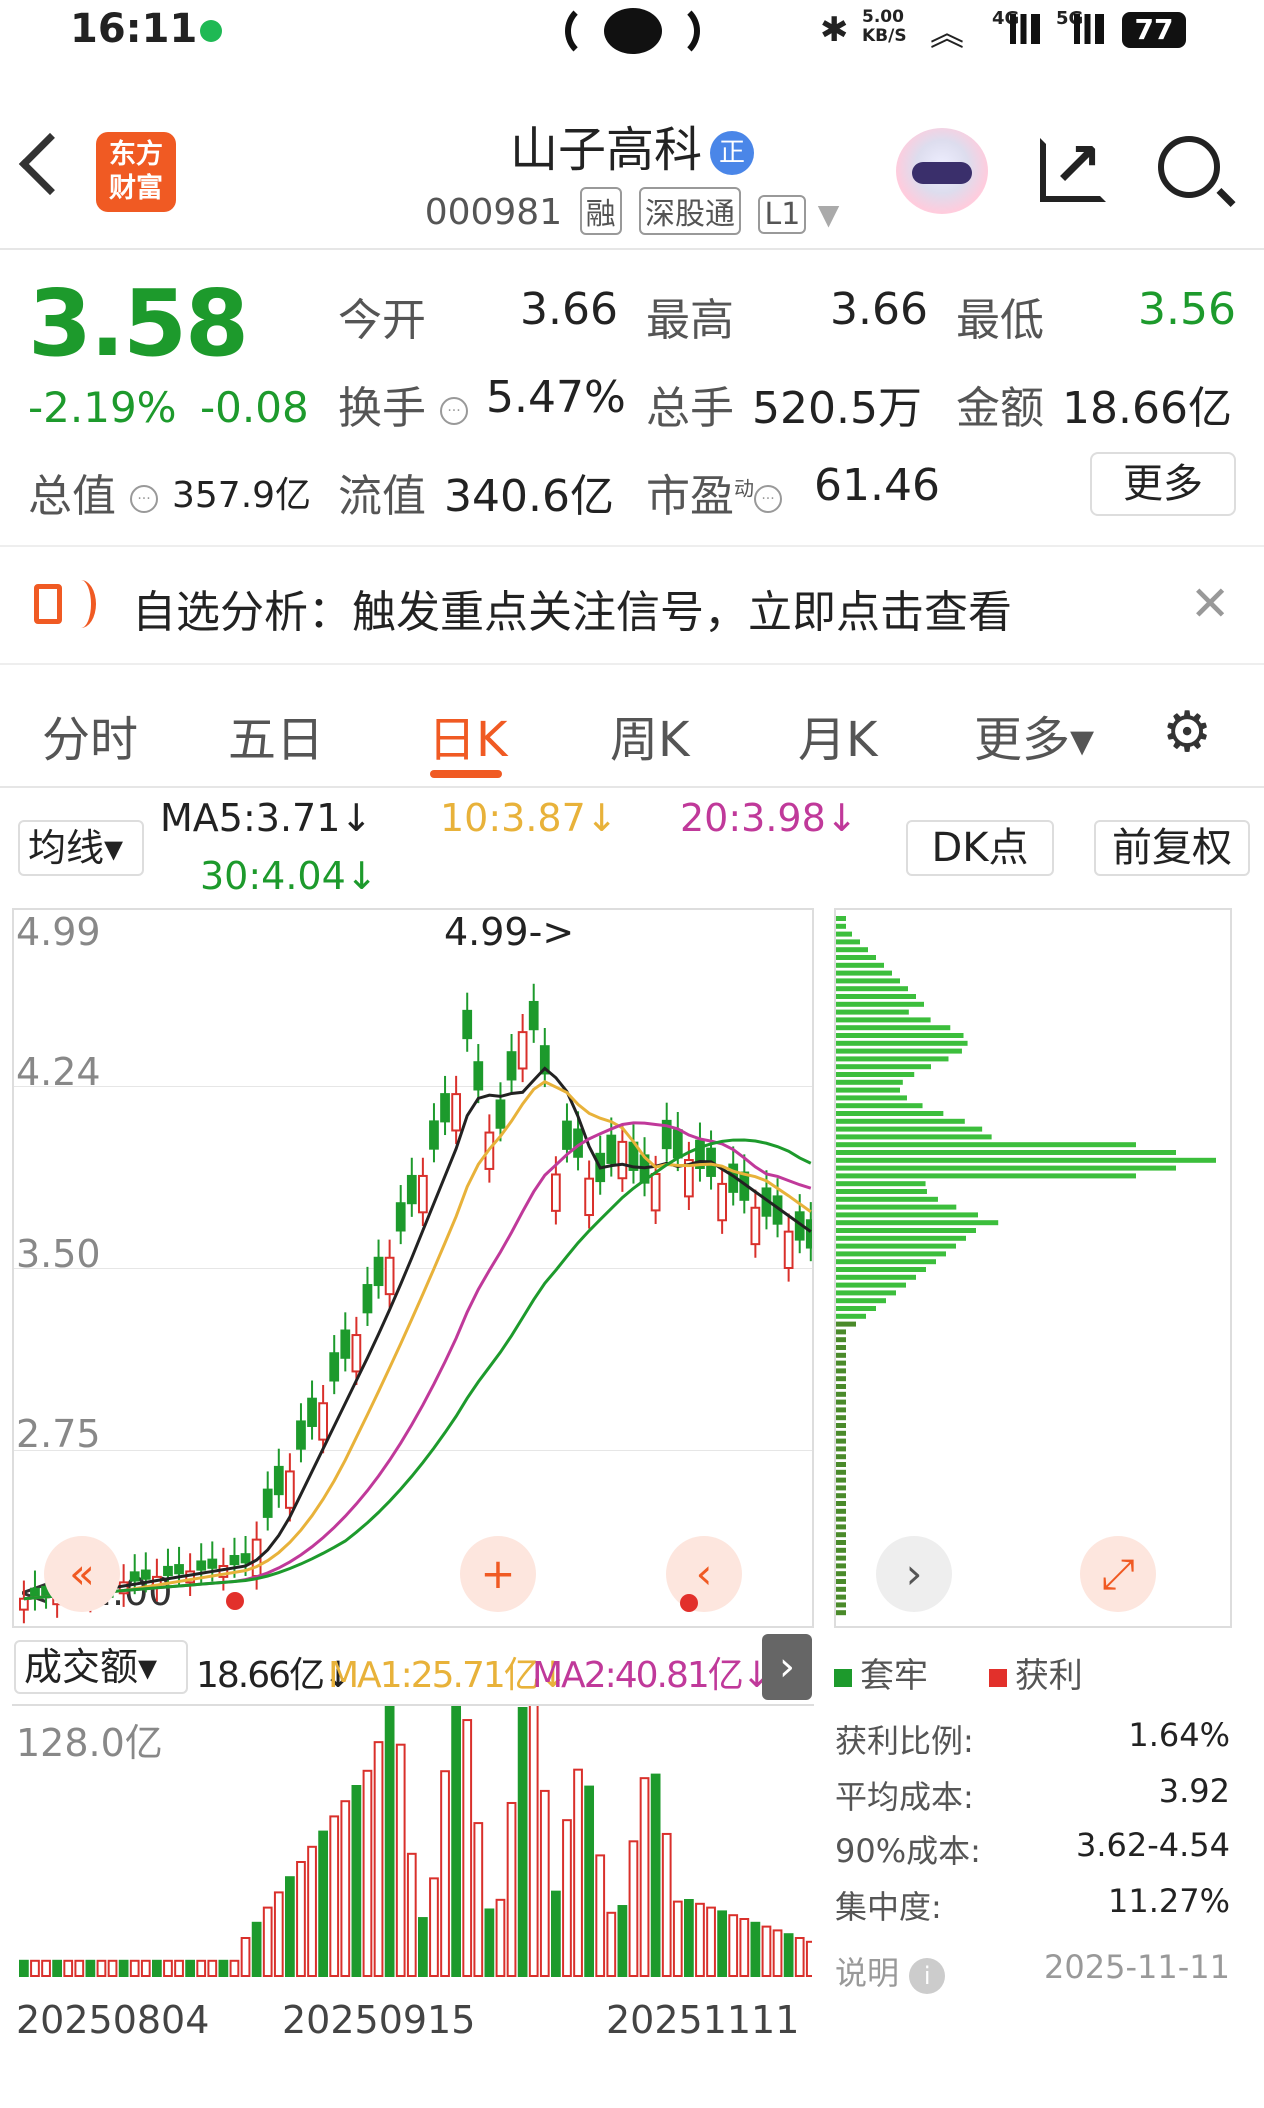 The width and height of the screenshot is (1264, 2108). What do you see at coordinates (879, 309) in the screenshot?
I see `high-value: 3.66` at bounding box center [879, 309].